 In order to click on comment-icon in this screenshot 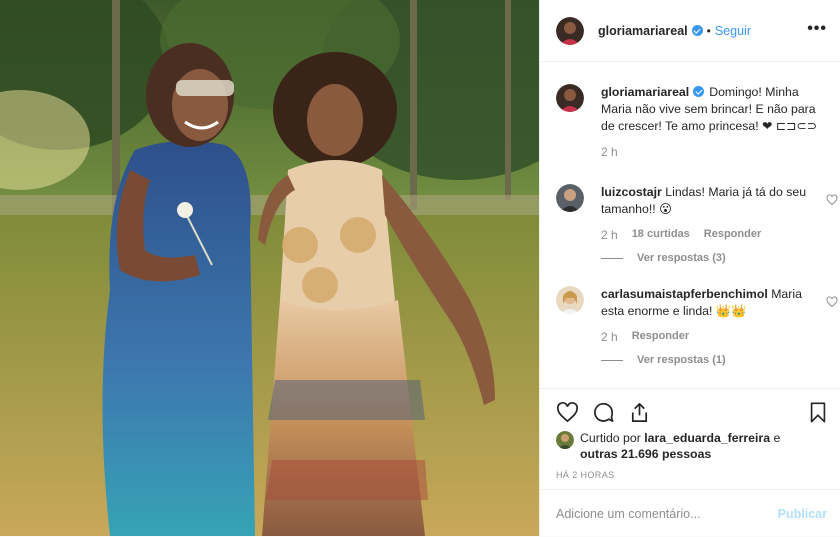, I will do `click(603, 412)`.